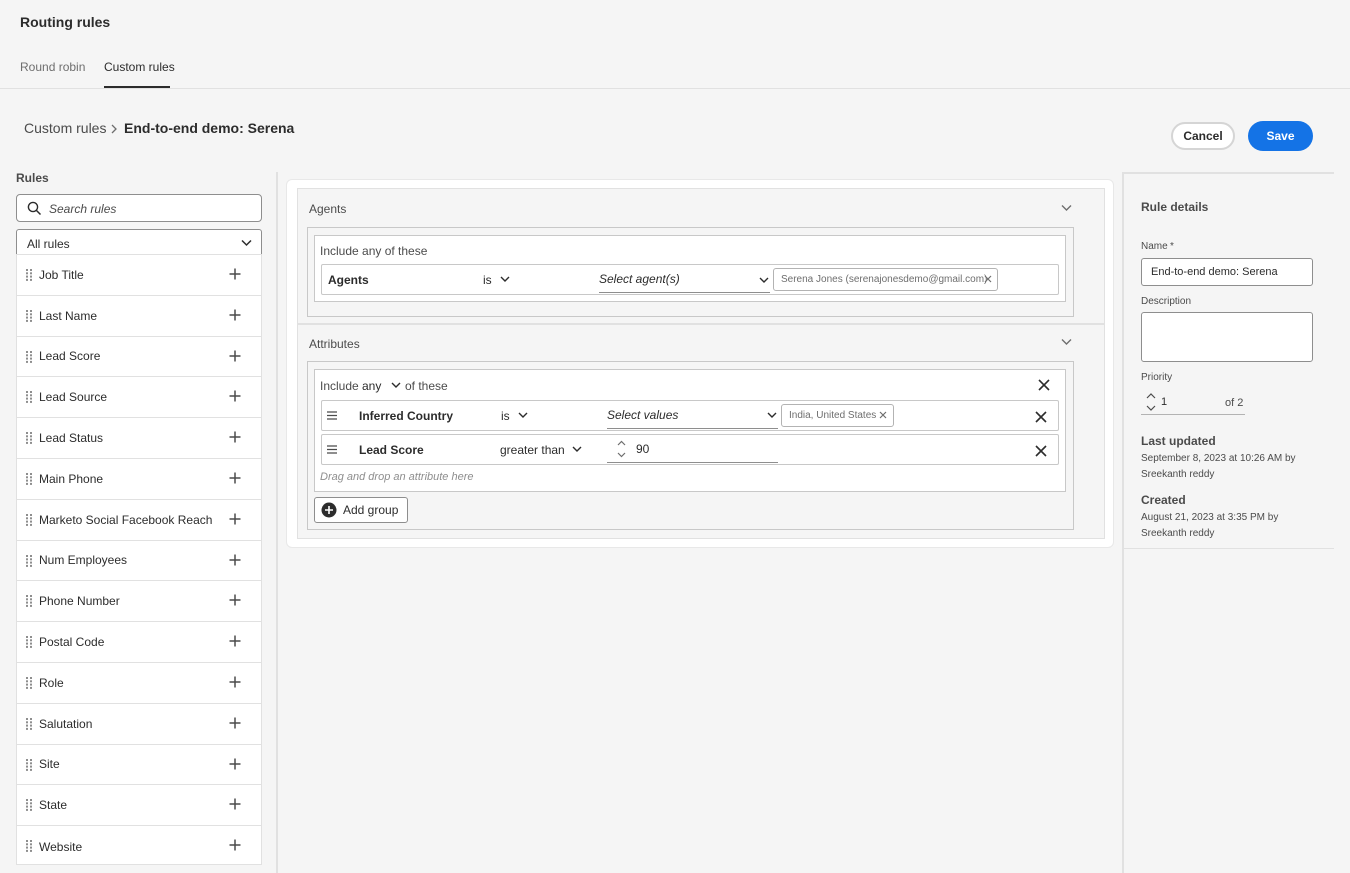  What do you see at coordinates (621, 449) in the screenshot?
I see `stepper-icon` at bounding box center [621, 449].